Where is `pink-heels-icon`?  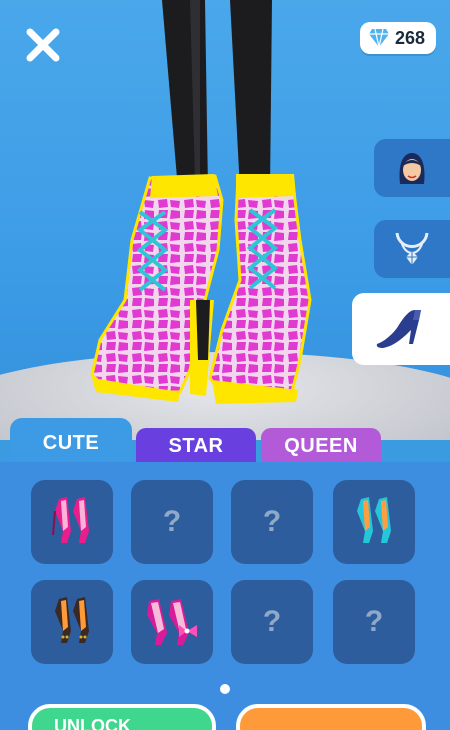
pink-heels-icon is located at coordinates (70, 520).